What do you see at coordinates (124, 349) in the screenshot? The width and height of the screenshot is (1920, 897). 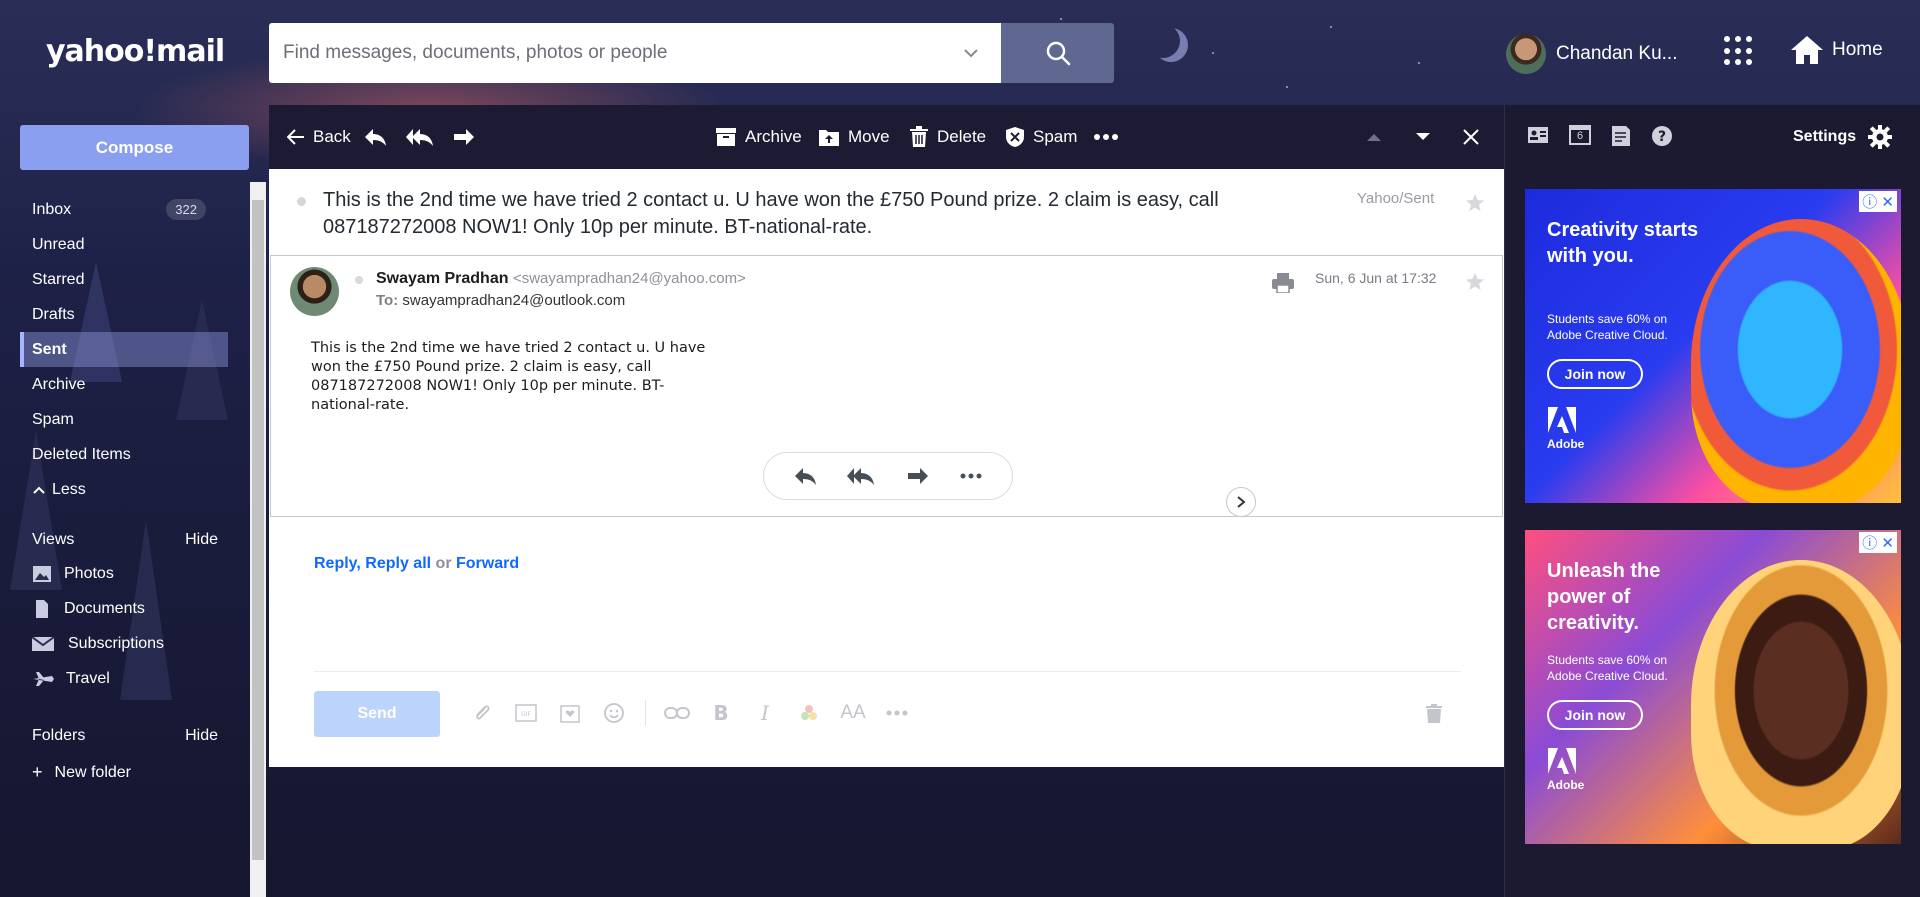 I see `sidebar-item-sent: Sent` at bounding box center [124, 349].